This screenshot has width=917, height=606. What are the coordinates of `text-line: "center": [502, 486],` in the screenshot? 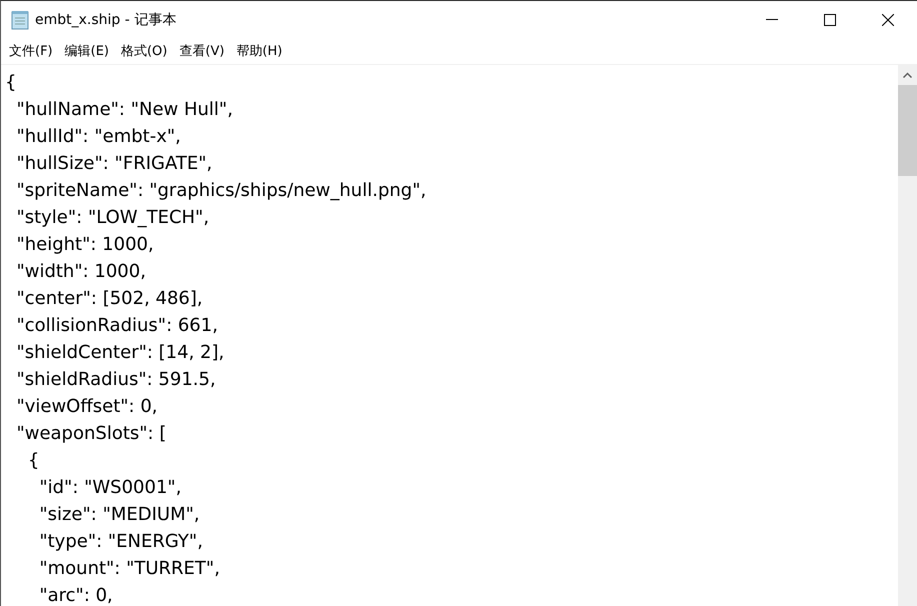 It's located at (109, 299).